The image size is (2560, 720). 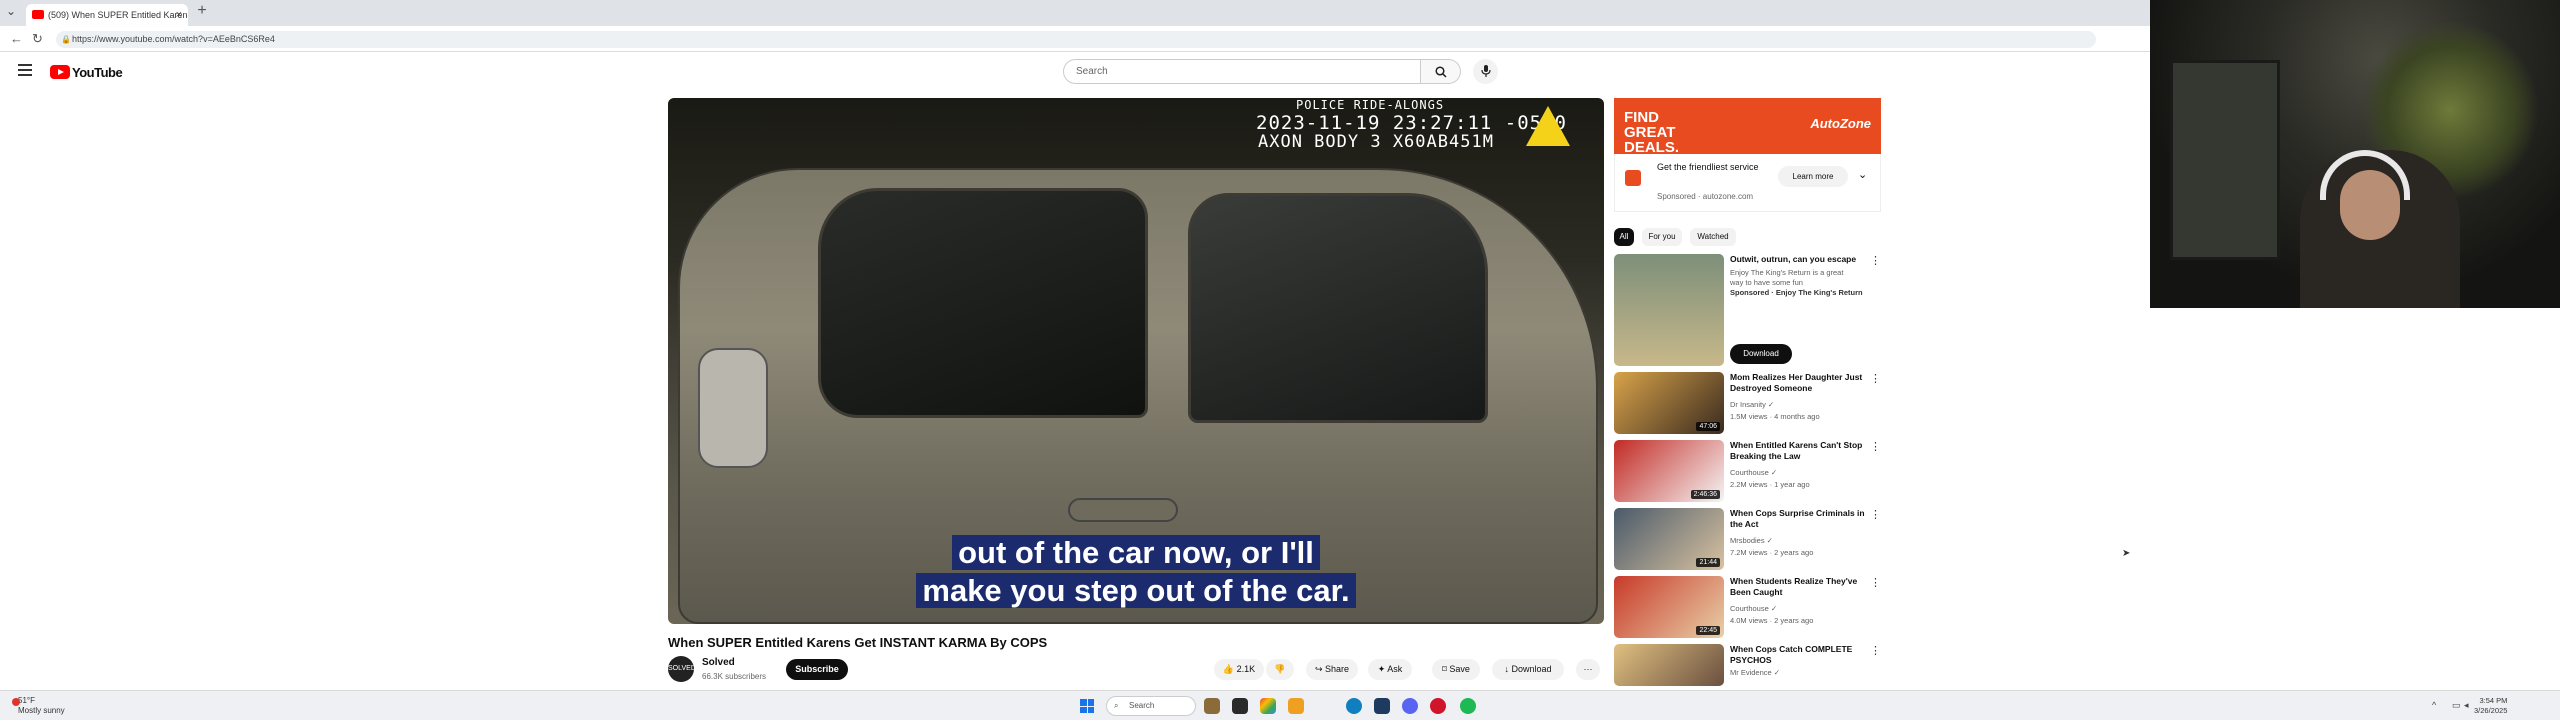 I want to click on youtube-play-icon, so click(x=60, y=72).